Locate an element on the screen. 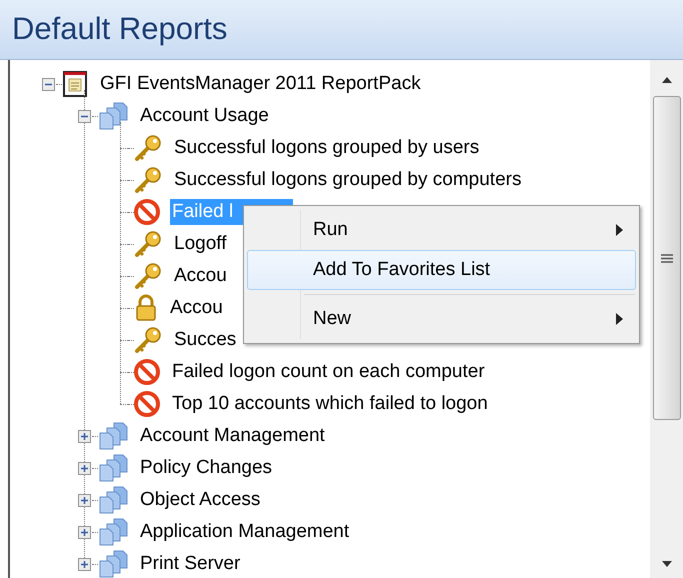 The height and width of the screenshot is (578, 683). tree-item: Object Access is located at coordinates (200, 500).